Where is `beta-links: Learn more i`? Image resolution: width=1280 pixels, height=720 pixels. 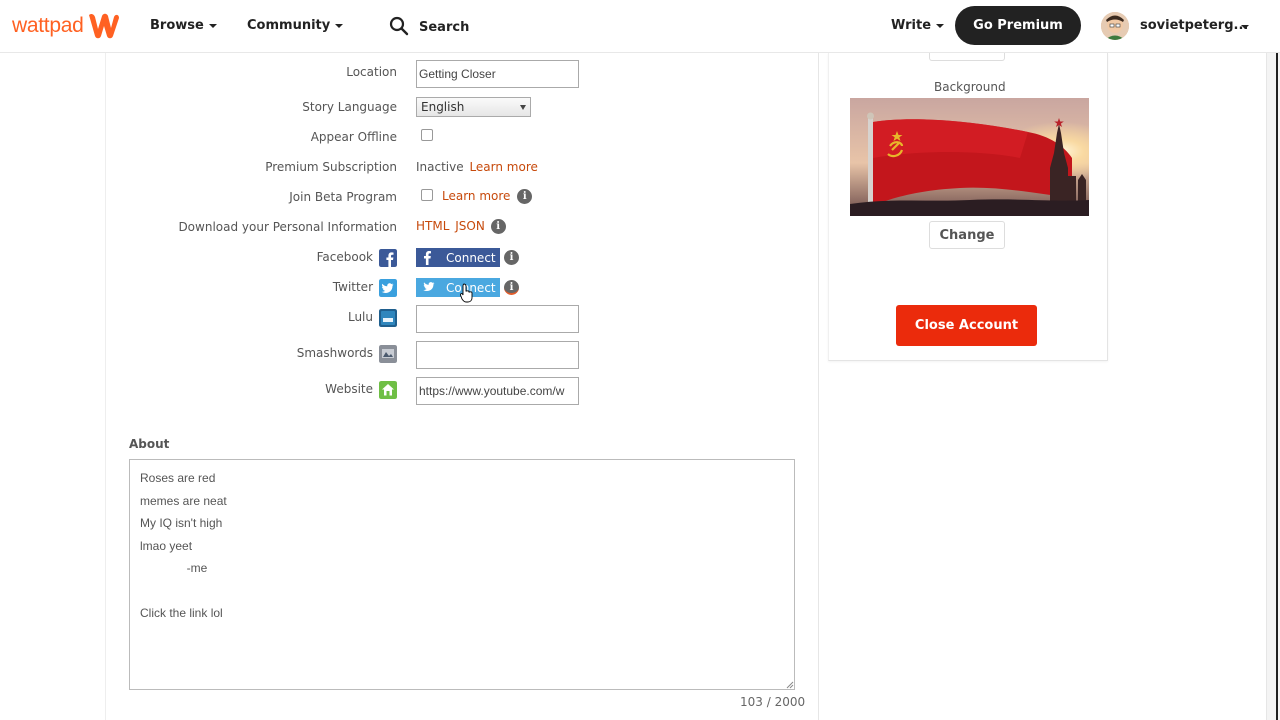
beta-links: Learn more i is located at coordinates (487, 196).